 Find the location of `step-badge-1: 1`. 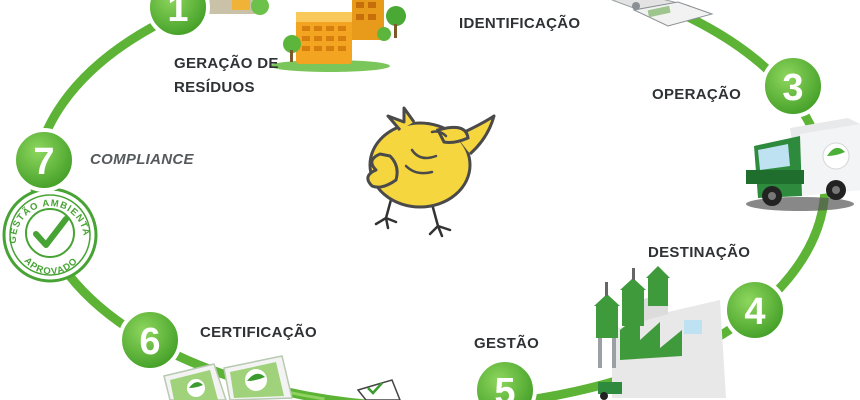

step-badge-1: 1 is located at coordinates (178, 19).